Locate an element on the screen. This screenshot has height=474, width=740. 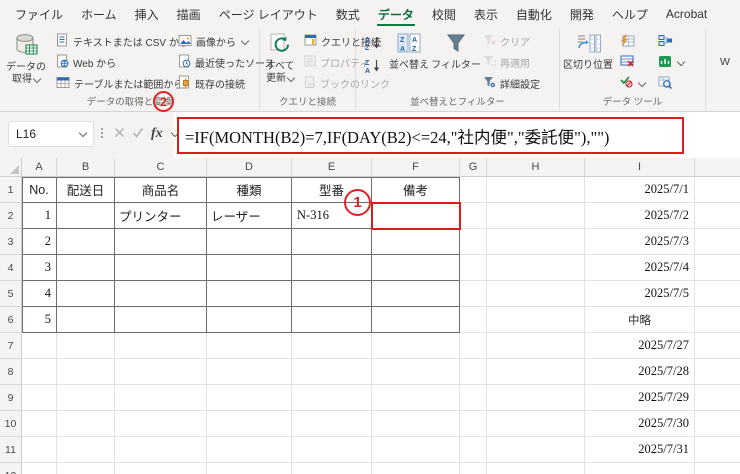
cell-?10 is located at coordinates (717, 424).